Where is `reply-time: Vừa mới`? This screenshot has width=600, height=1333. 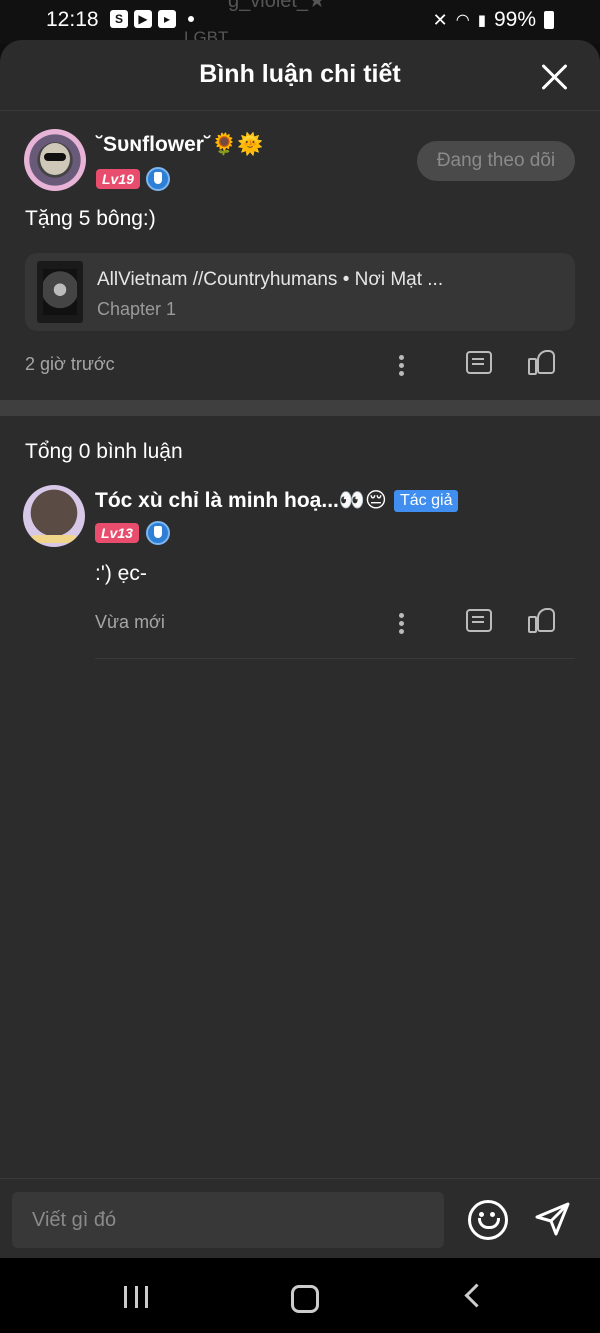 reply-time: Vừa mới is located at coordinates (130, 622).